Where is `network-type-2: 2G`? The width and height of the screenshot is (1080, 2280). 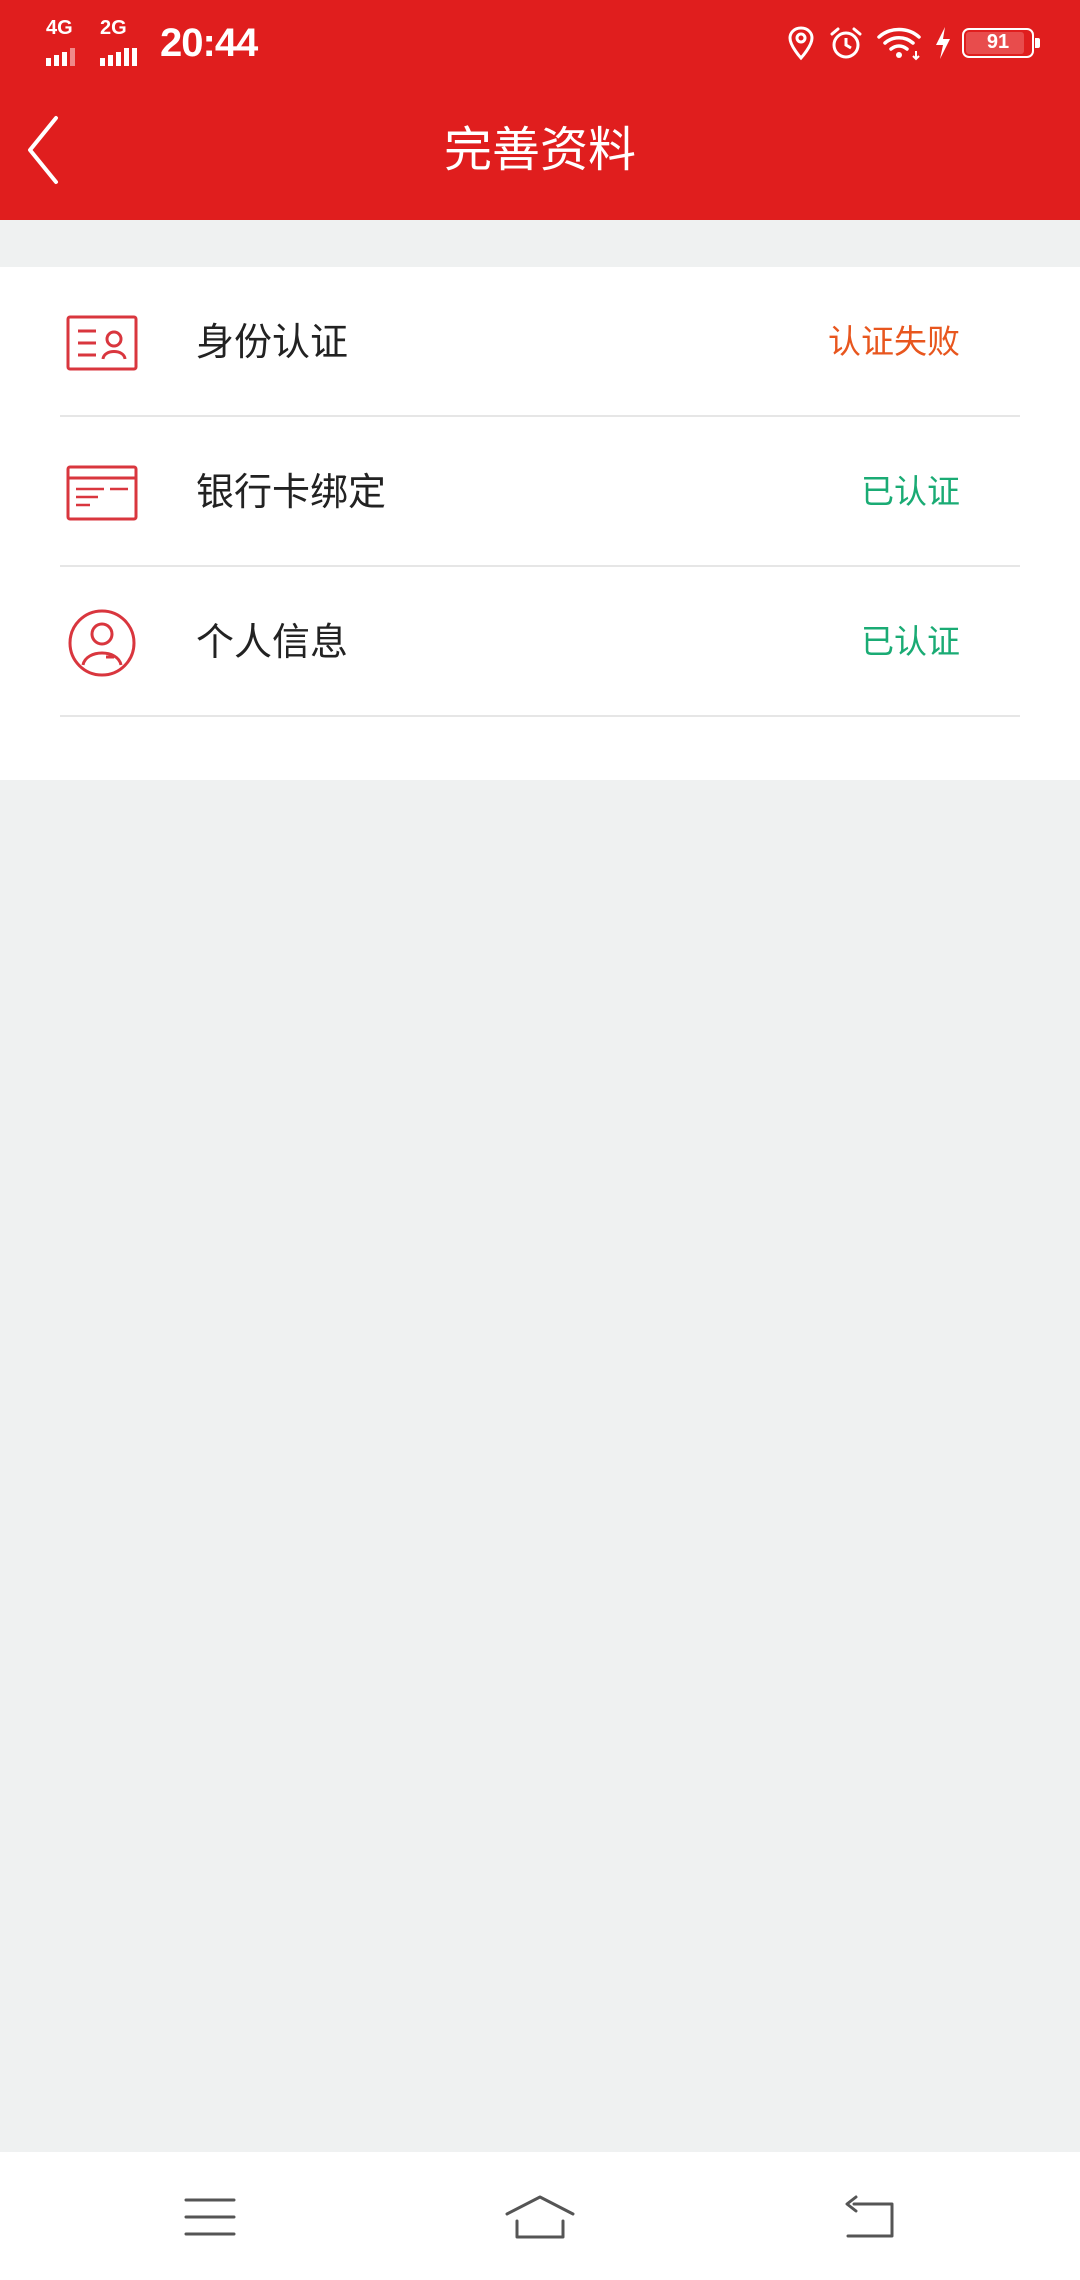 network-type-2: 2G is located at coordinates (113, 28).